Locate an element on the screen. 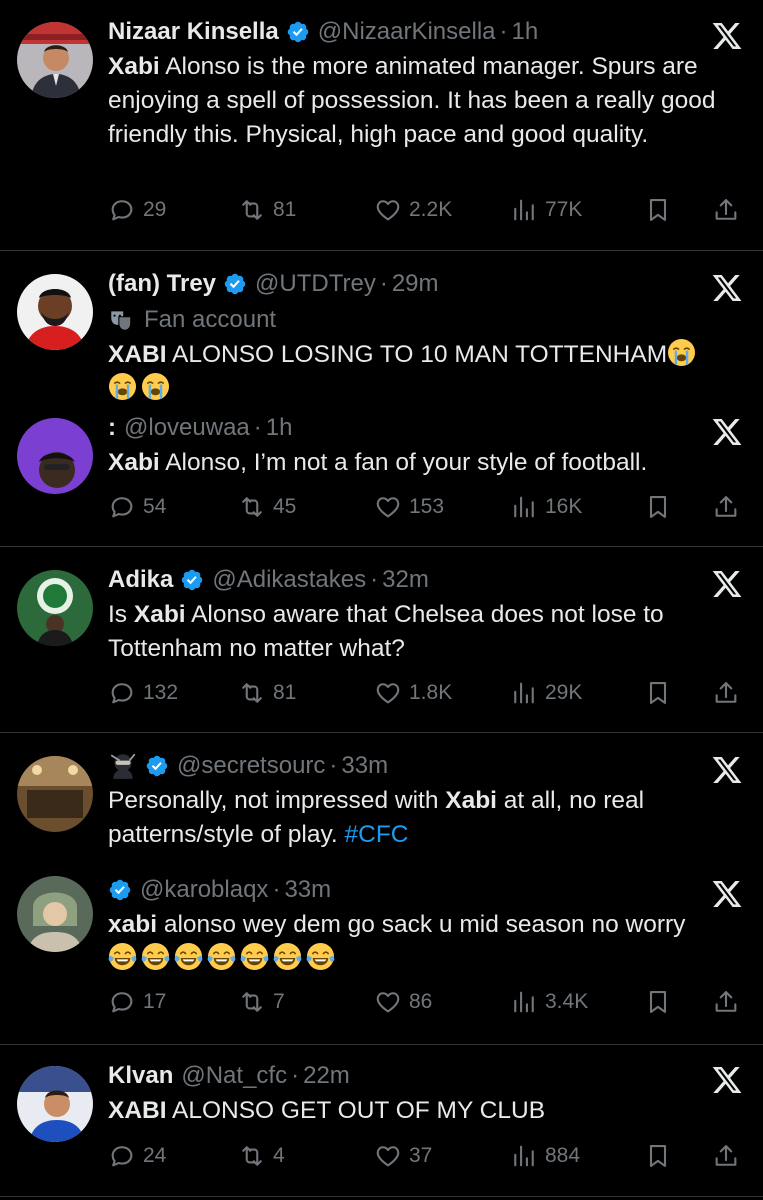 The width and height of the screenshot is (763, 1200). views-button: 29K is located at coordinates (546, 693).